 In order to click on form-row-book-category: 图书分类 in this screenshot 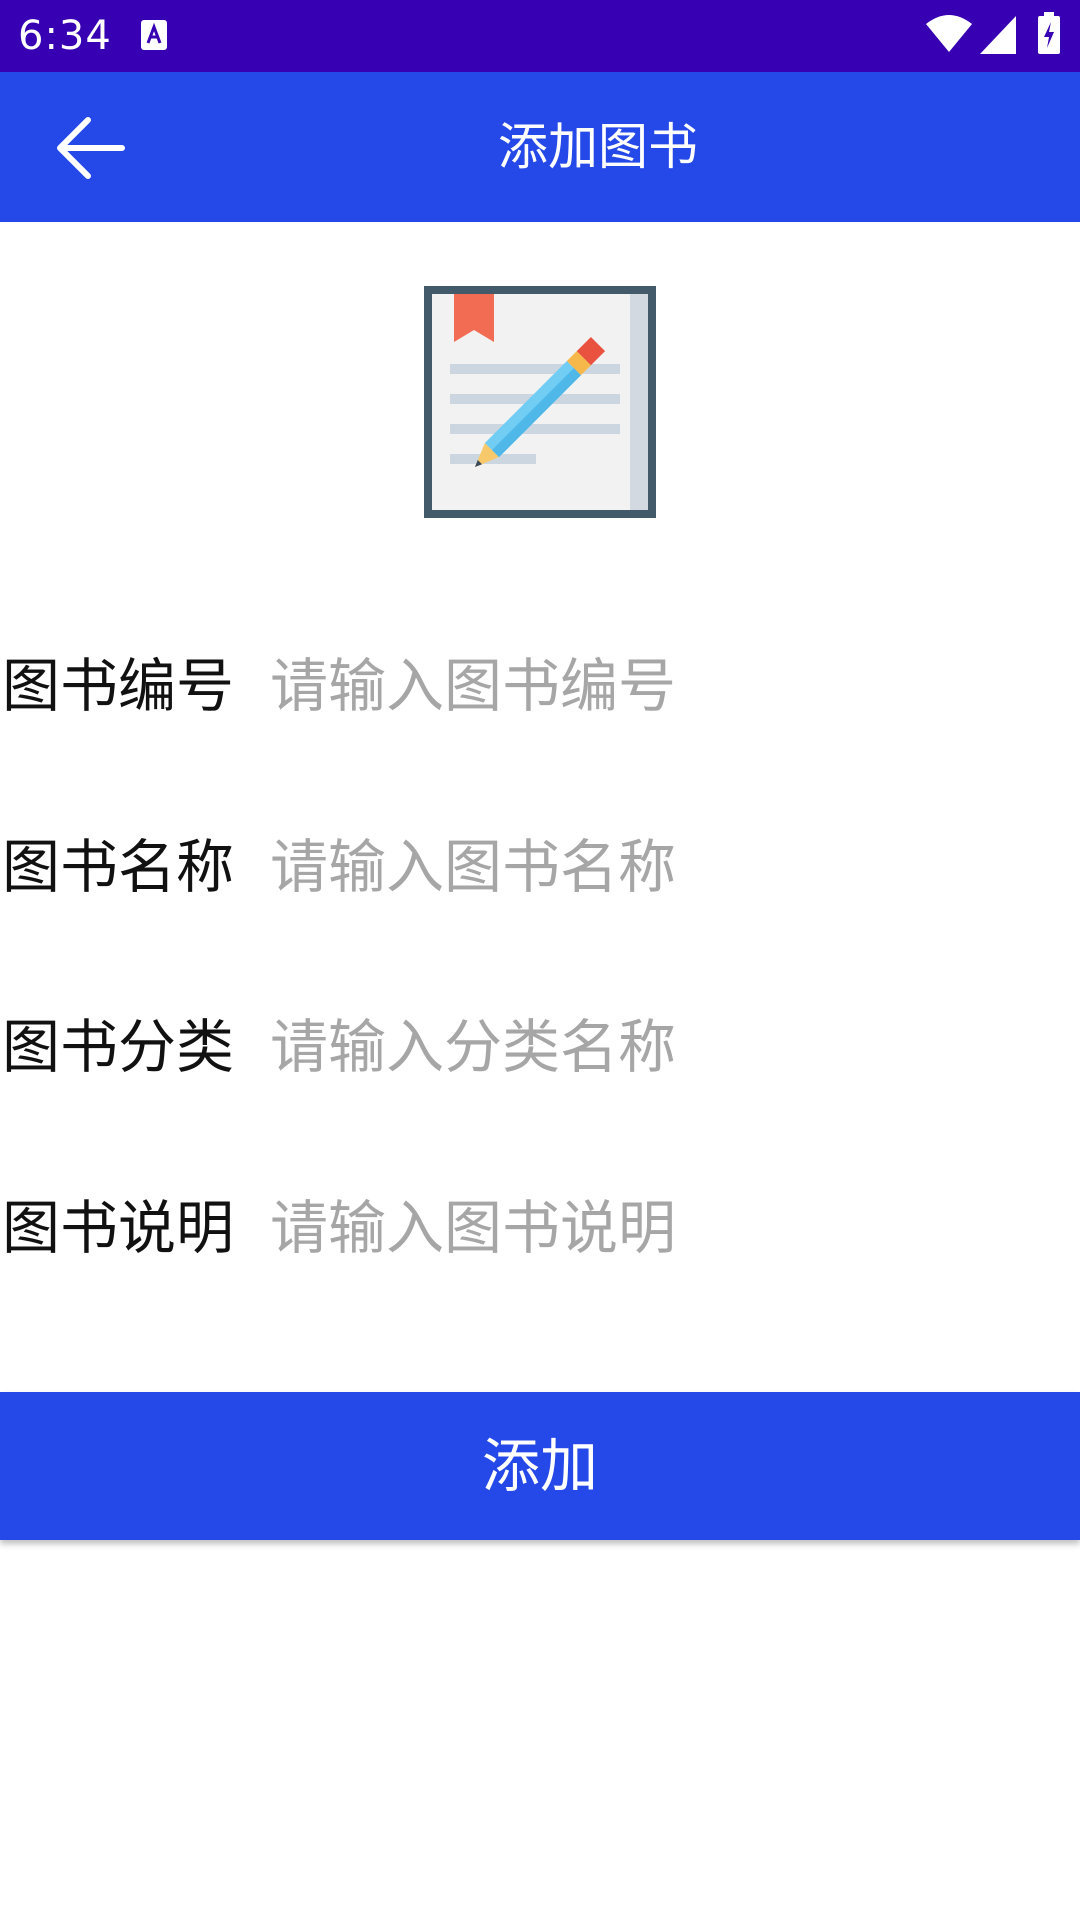, I will do `click(540, 1047)`.